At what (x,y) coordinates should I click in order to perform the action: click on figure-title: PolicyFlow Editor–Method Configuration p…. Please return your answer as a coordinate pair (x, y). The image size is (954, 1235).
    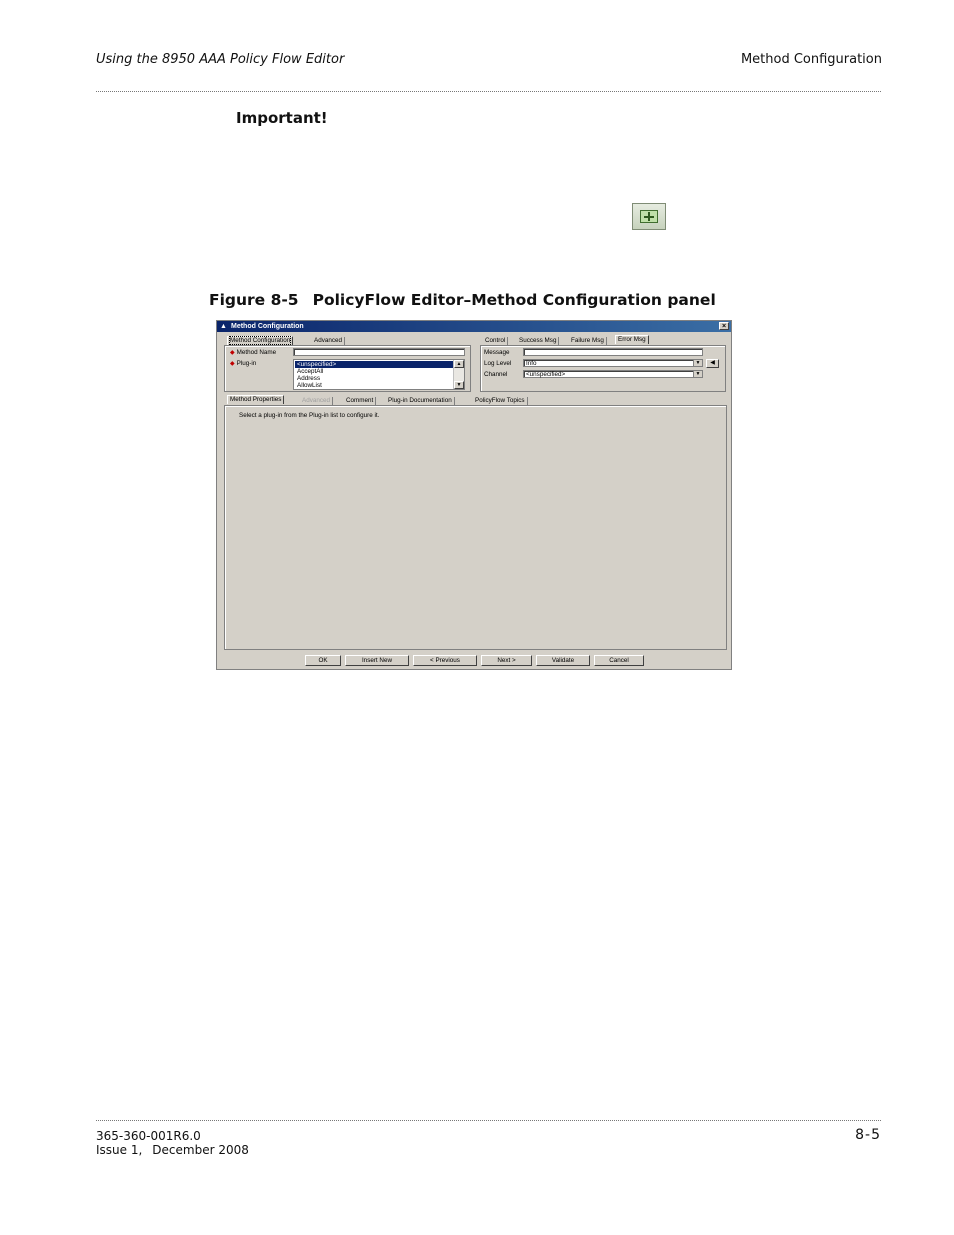
    Looking at the image, I should click on (514, 300).